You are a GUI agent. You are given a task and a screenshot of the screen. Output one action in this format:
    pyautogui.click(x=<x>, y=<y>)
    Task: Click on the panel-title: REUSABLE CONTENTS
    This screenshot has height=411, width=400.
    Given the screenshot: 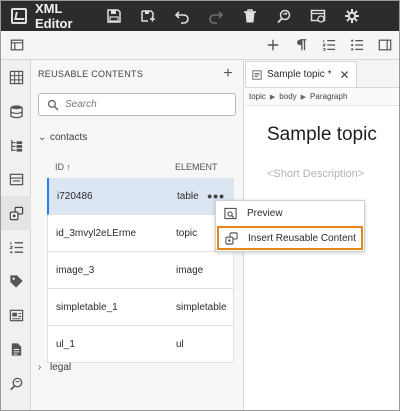 What is the action you would take?
    pyautogui.click(x=91, y=74)
    